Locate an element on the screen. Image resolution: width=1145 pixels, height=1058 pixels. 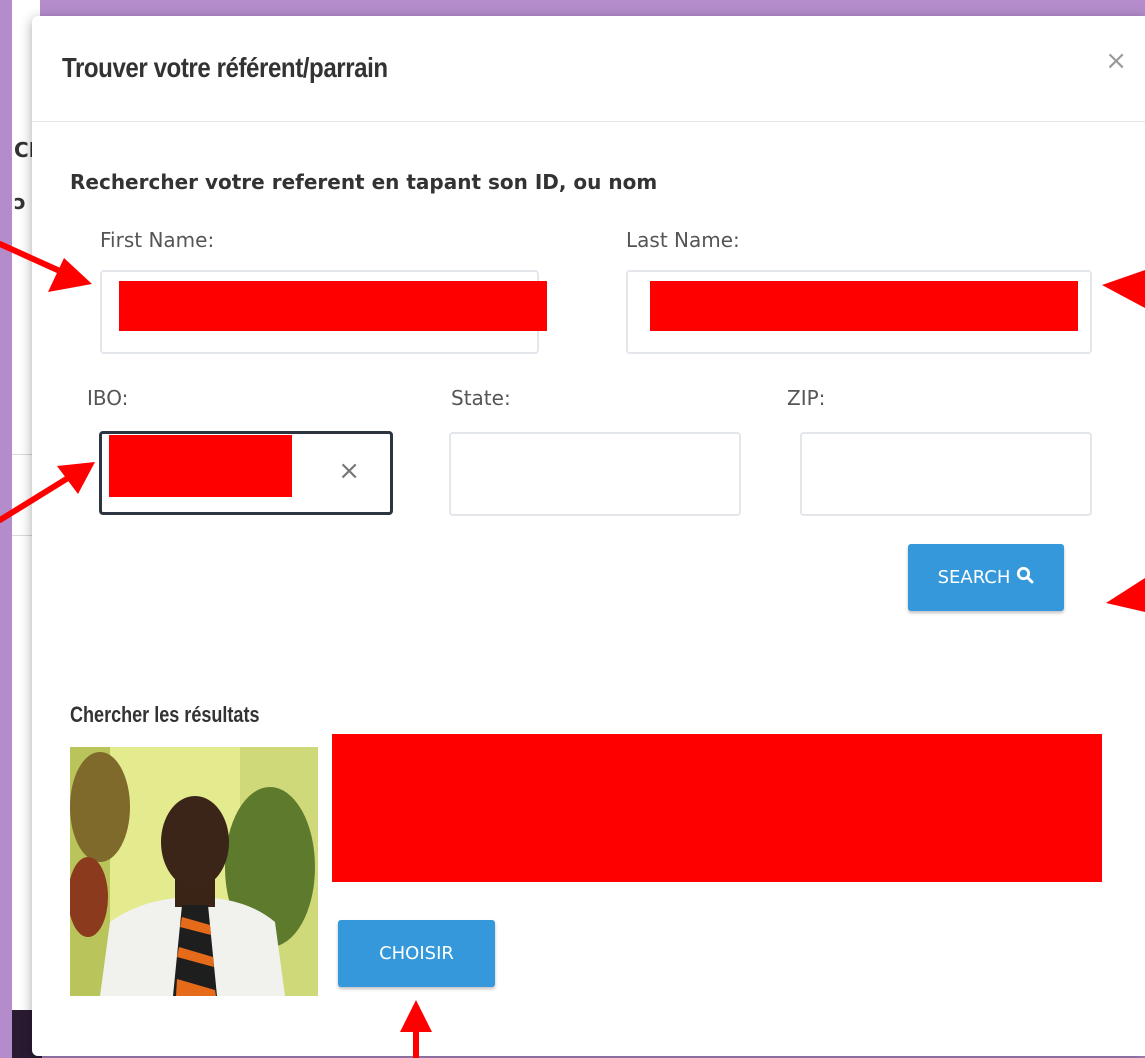
avatar is located at coordinates (194, 871).